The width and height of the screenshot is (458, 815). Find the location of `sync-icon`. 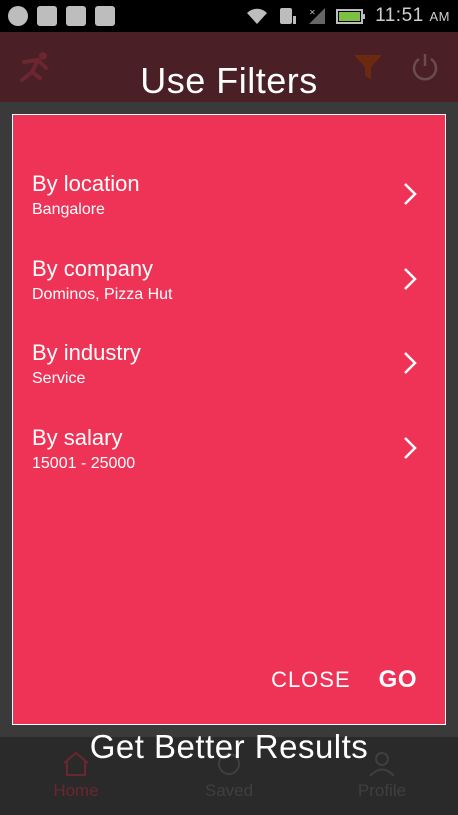

sync-icon is located at coordinates (18, 16).